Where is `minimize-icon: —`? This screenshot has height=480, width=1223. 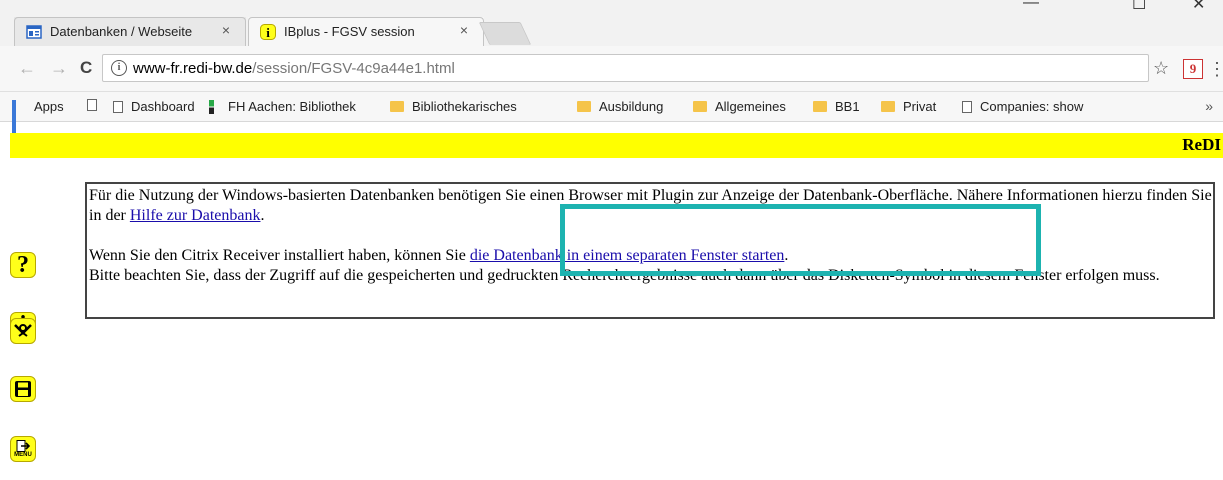
minimize-icon: — is located at coordinates (1031, 6).